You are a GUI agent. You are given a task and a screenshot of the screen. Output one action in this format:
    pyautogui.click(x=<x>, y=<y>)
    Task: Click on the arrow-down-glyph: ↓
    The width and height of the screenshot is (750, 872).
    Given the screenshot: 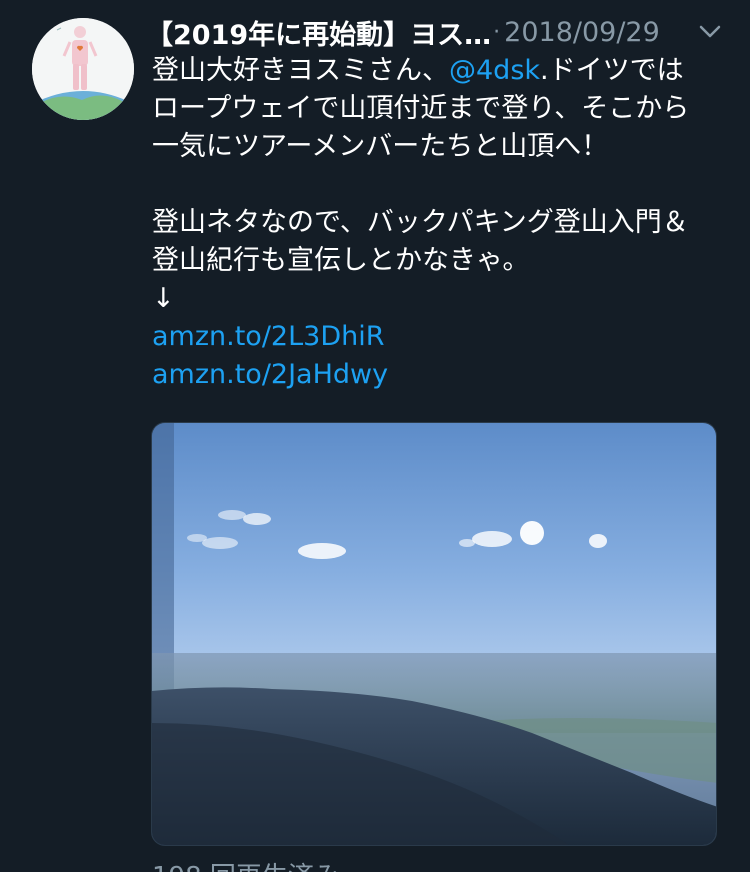 What is the action you would take?
    pyautogui.click(x=163, y=298)
    